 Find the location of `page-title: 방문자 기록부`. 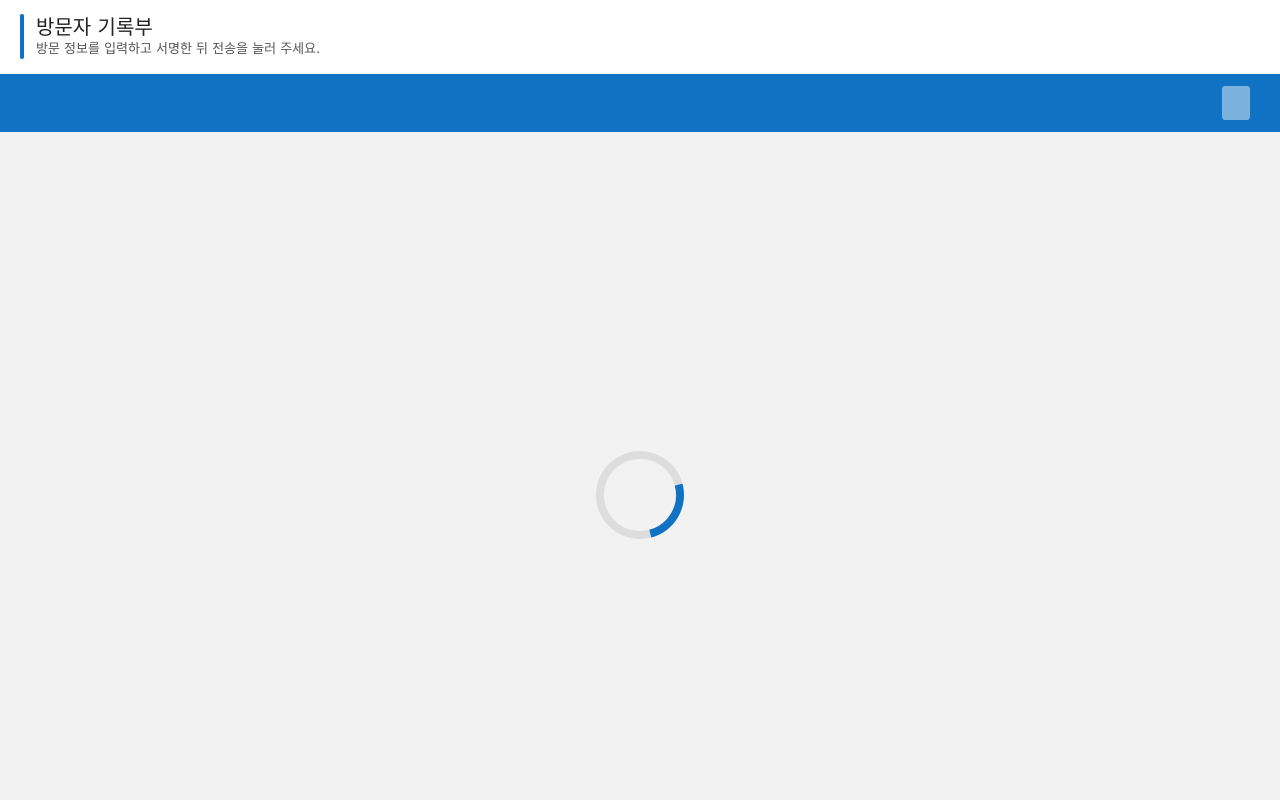

page-title: 방문자 기록부 is located at coordinates (94, 27).